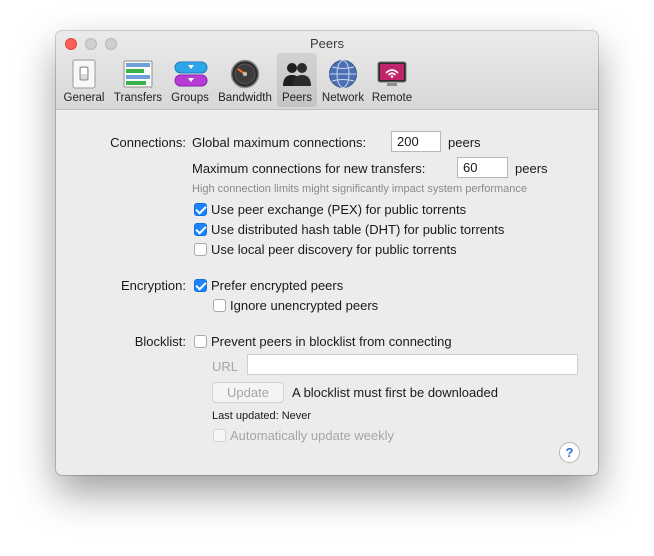 The width and height of the screenshot is (654, 556). I want to click on tab-remote: Remote, so click(392, 80).